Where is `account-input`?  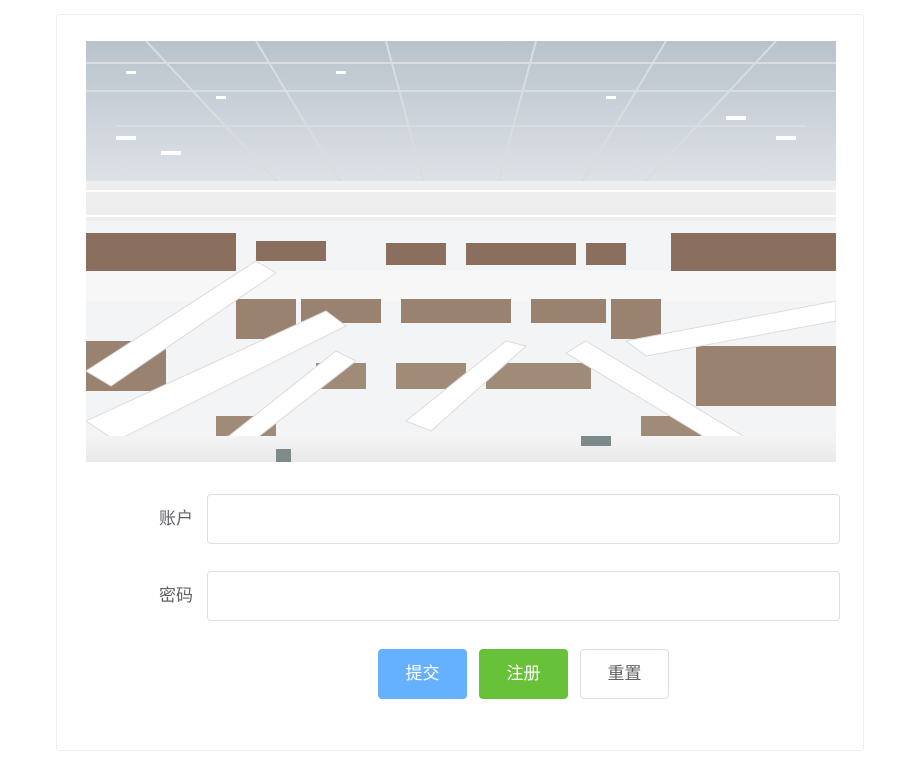
account-input is located at coordinates (523, 519).